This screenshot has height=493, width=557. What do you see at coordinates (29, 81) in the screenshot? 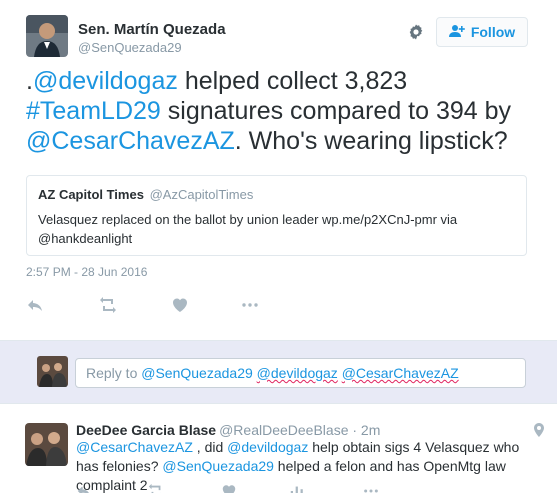
I see `tweet-text-lead: .` at bounding box center [29, 81].